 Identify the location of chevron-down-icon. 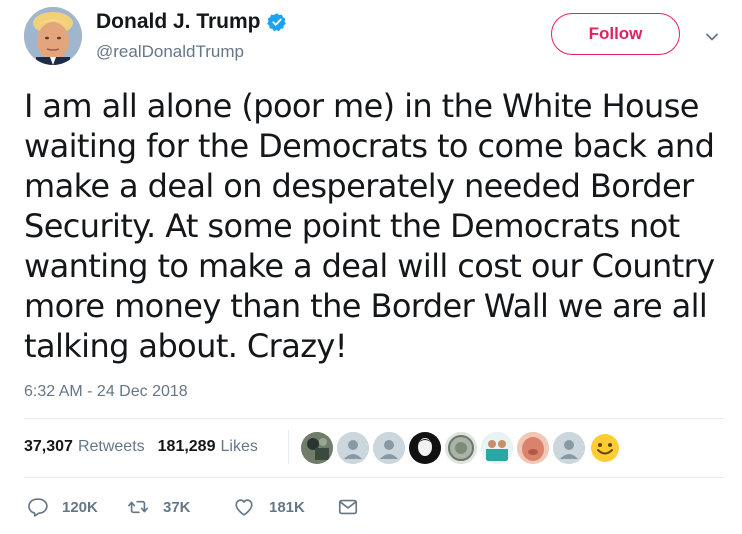
(712, 37).